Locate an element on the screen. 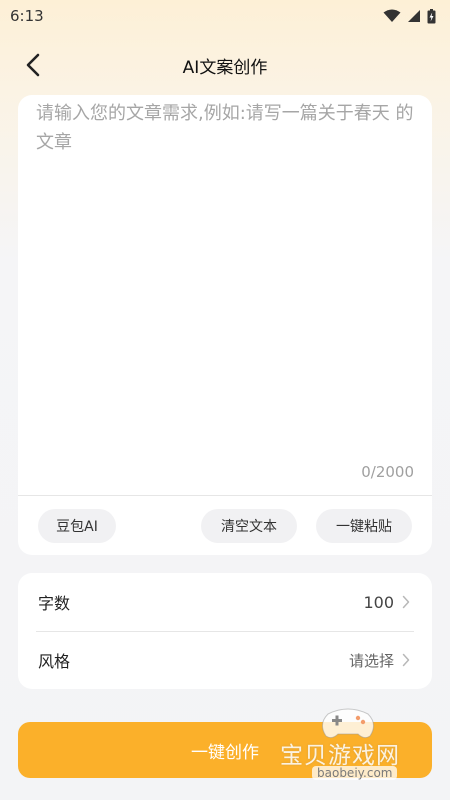 The image size is (450, 800). status-icons is located at coordinates (409, 16).